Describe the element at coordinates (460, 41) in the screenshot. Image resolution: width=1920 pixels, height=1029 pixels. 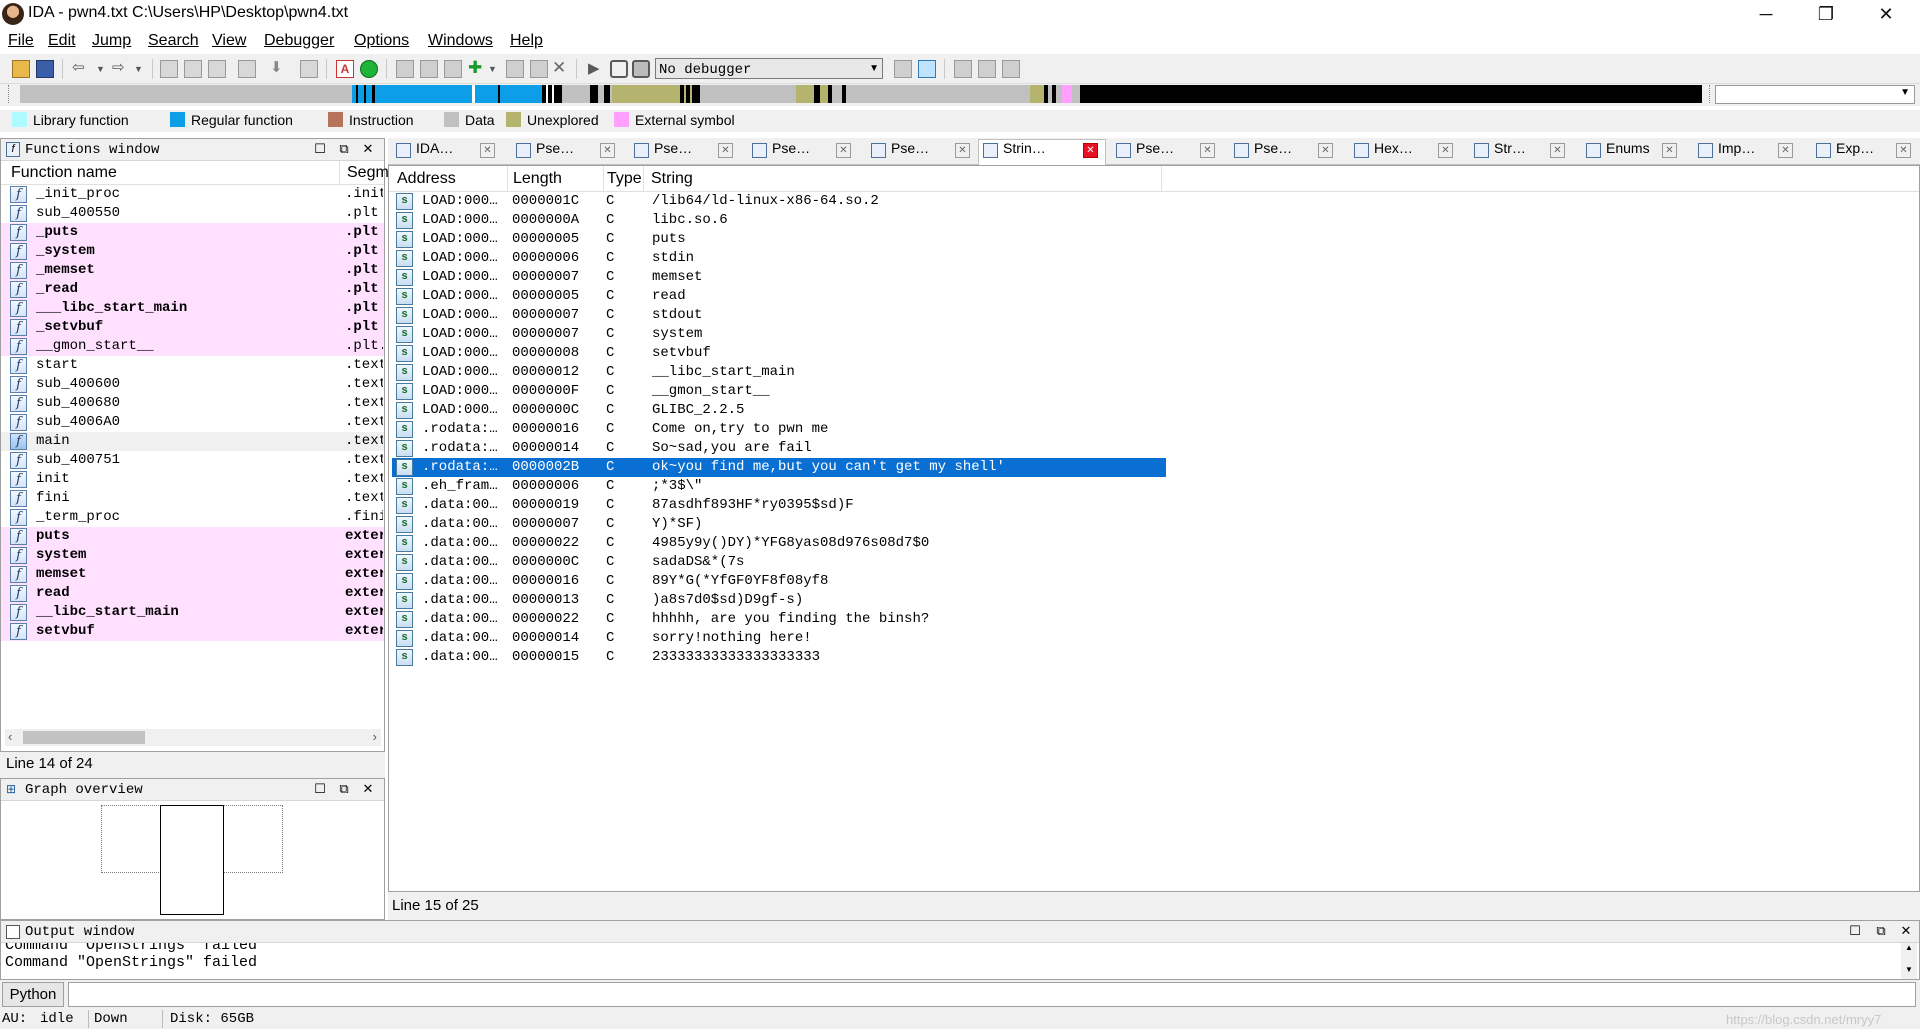
I see `menu-windows: Windows` at that location.